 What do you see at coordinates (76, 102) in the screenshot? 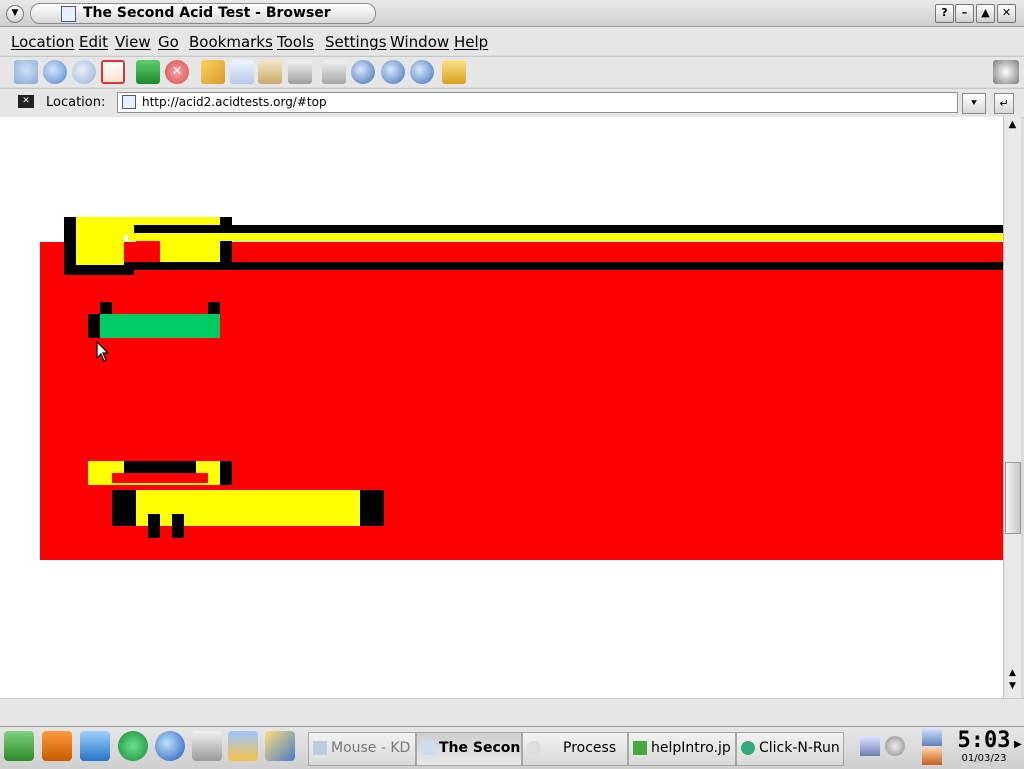
I see `location-label: Location:` at bounding box center [76, 102].